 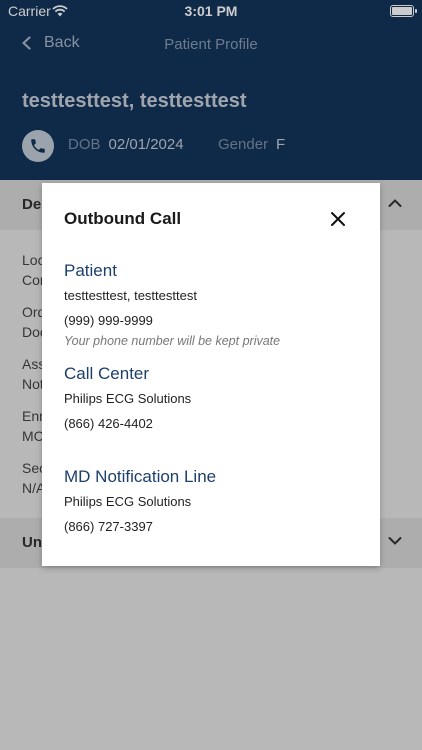 I want to click on md-line-name: Philips ECG Solutions, so click(x=128, y=501).